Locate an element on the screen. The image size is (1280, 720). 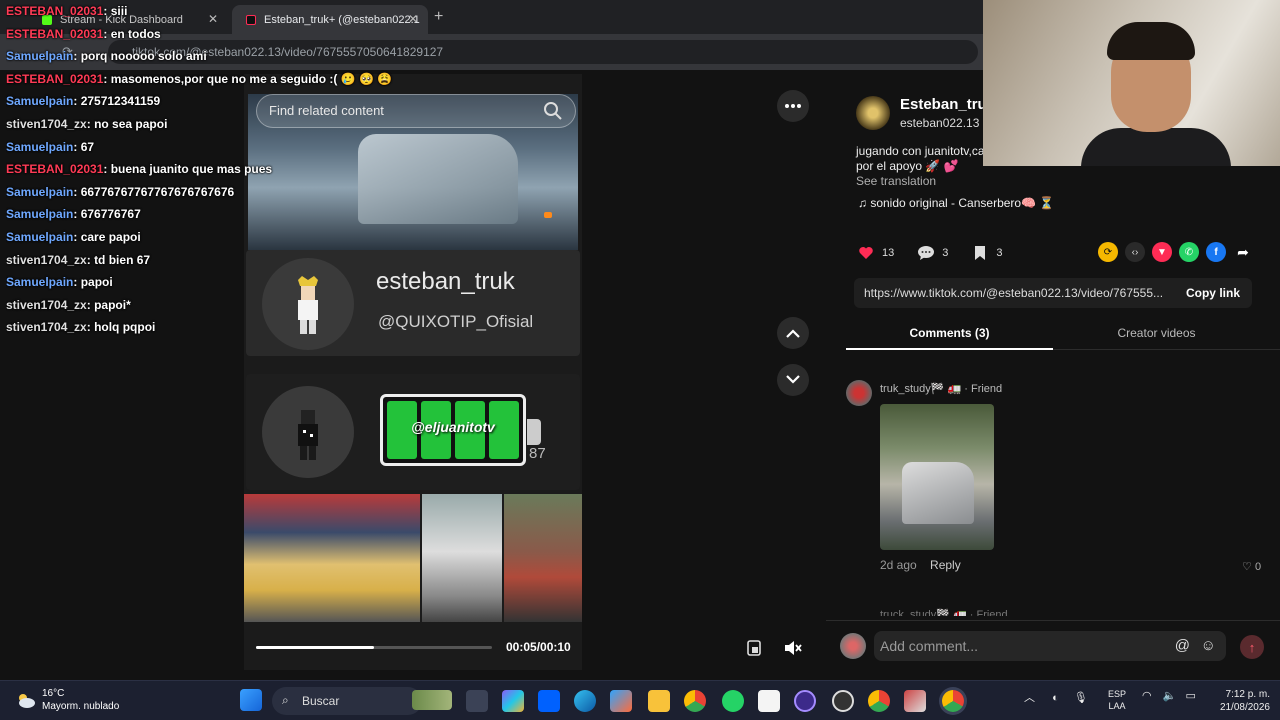
music-link: ♫ sonido original - Canserbero🧠 ⏳ is located at coordinates (956, 203).